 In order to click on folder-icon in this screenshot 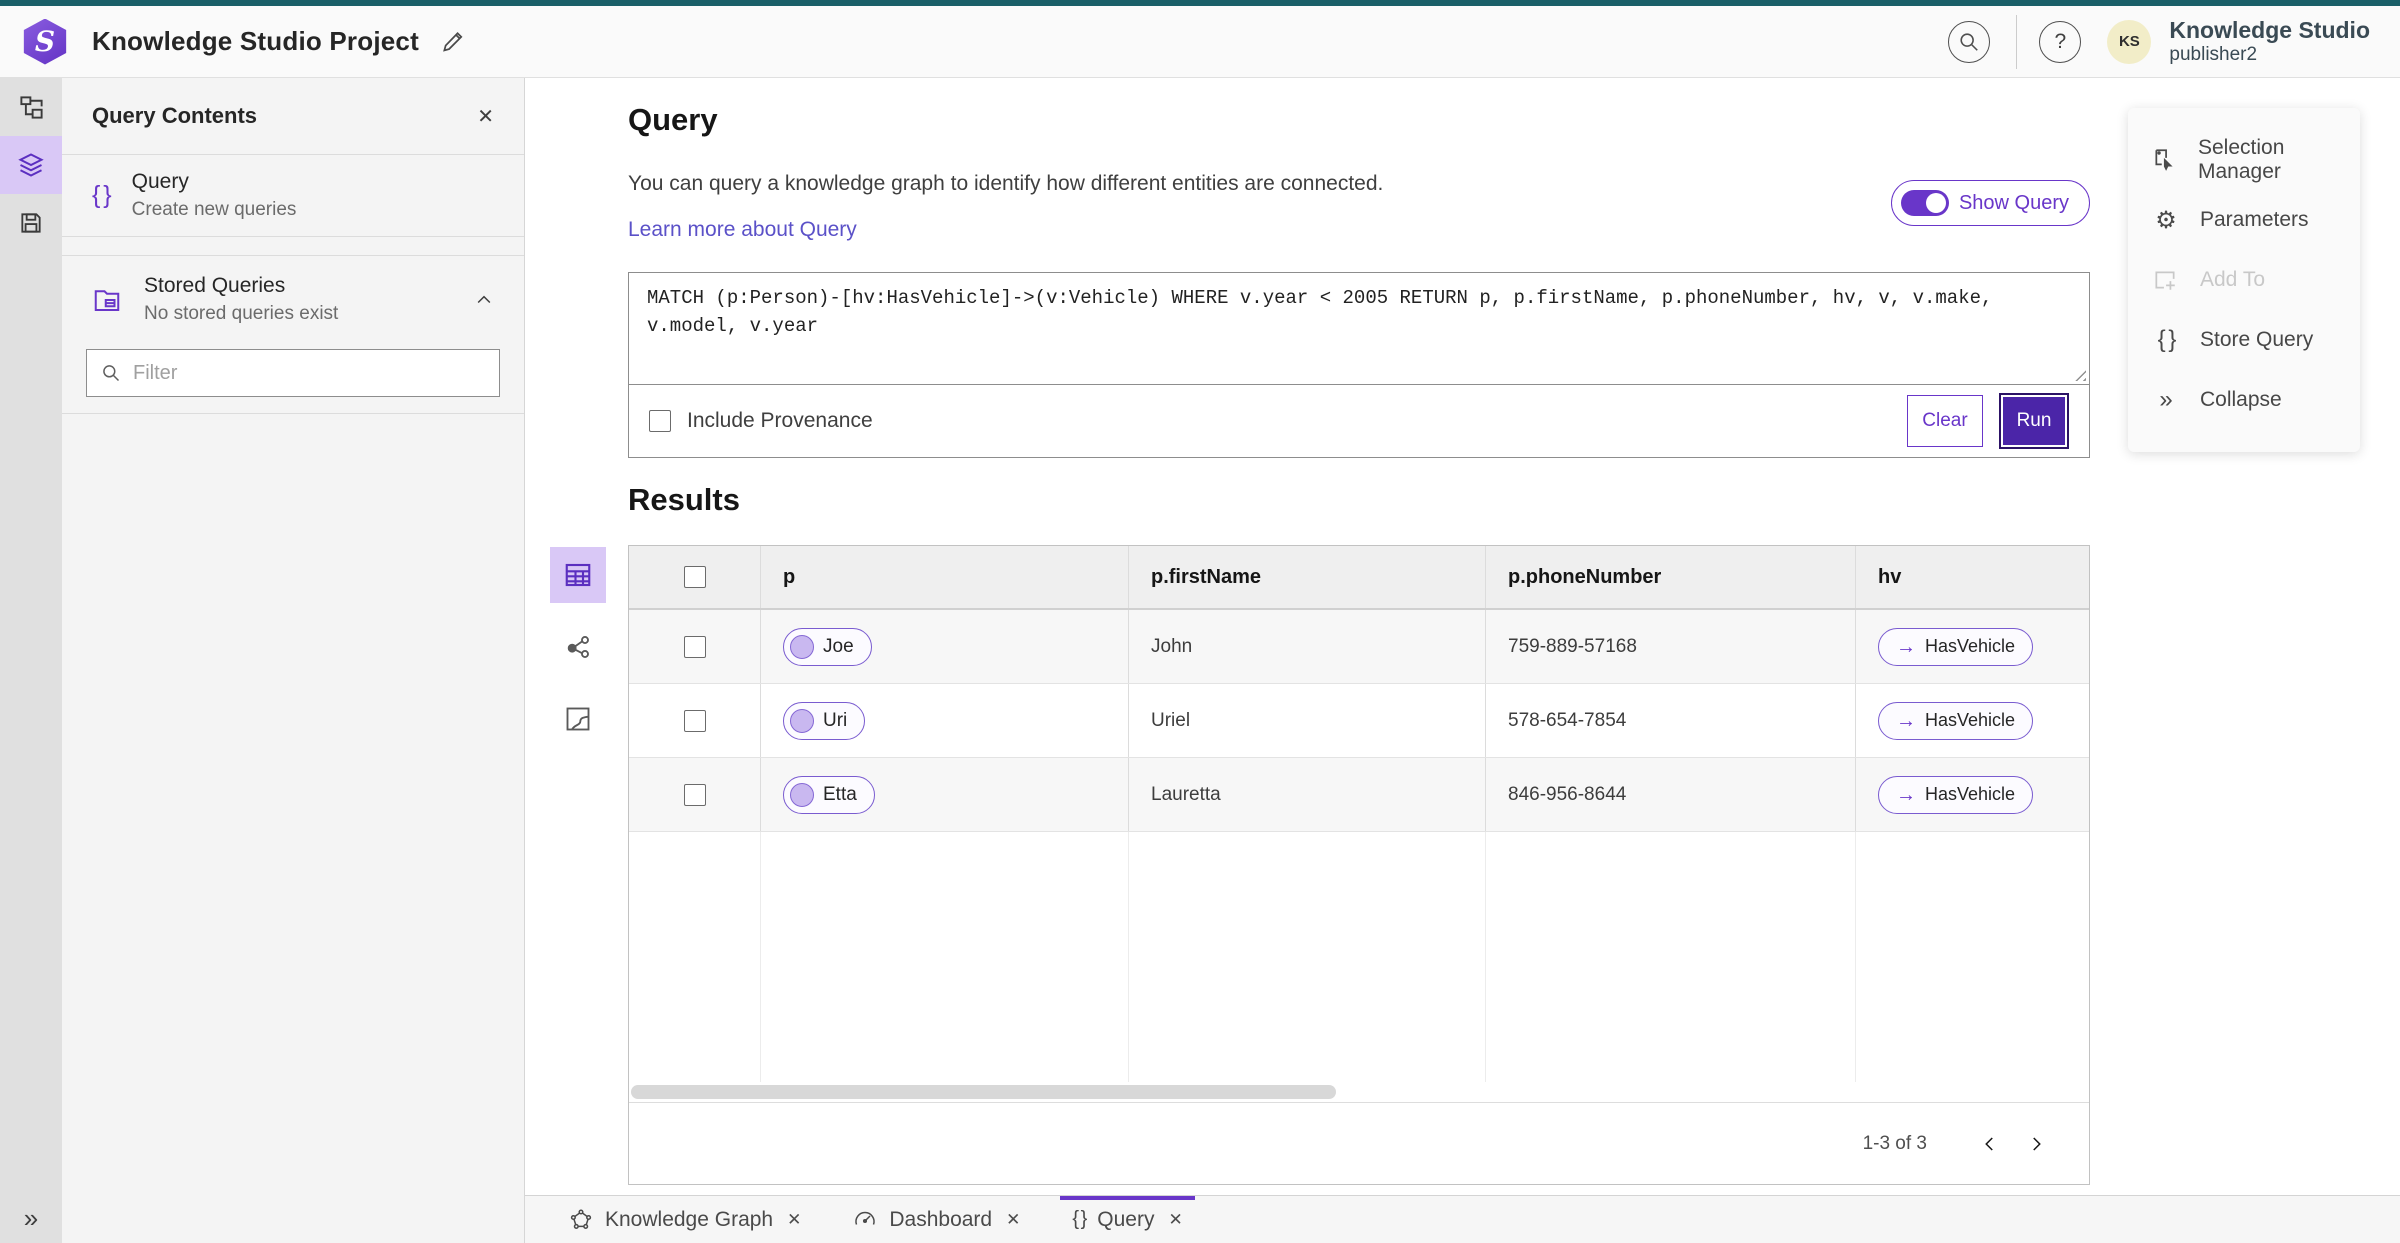, I will do `click(107, 300)`.